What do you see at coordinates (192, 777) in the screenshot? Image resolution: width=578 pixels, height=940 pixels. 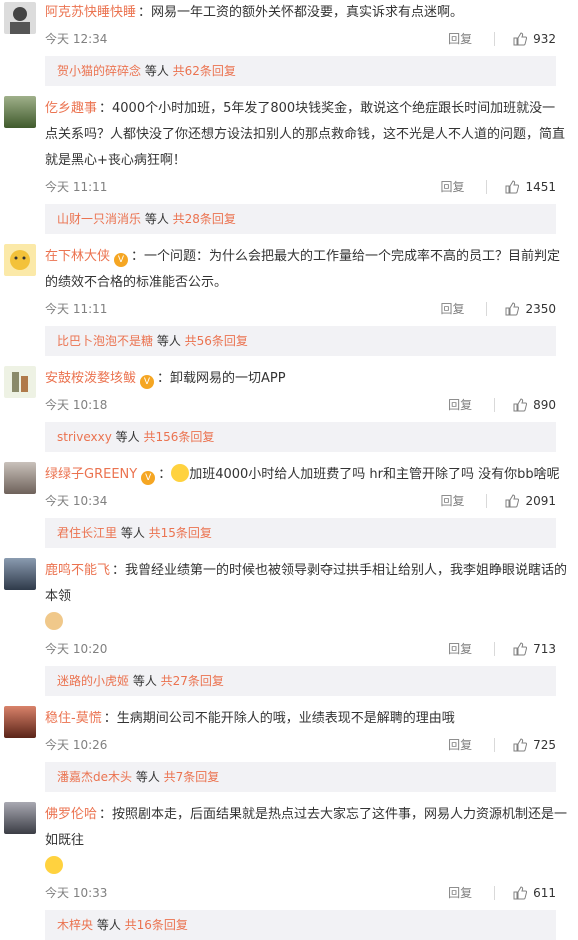 I see `reply-count: 共7条回复` at bounding box center [192, 777].